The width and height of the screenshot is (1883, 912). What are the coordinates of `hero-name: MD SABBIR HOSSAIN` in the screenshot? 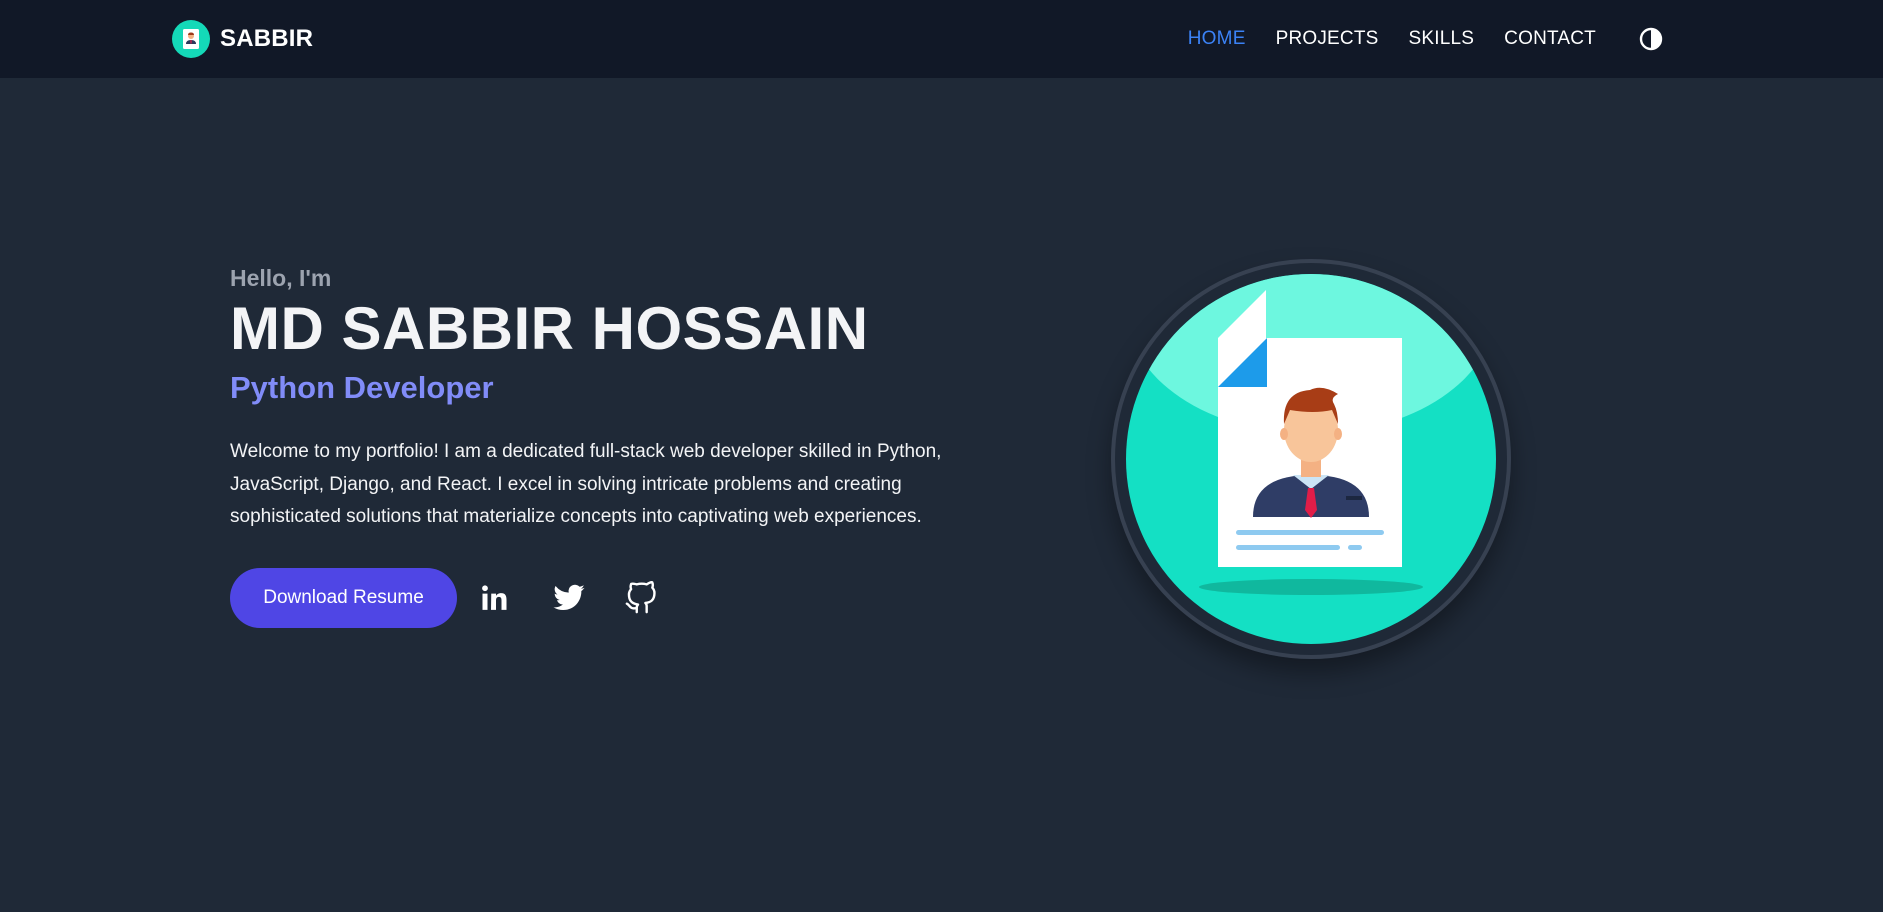 It's located at (549, 328).